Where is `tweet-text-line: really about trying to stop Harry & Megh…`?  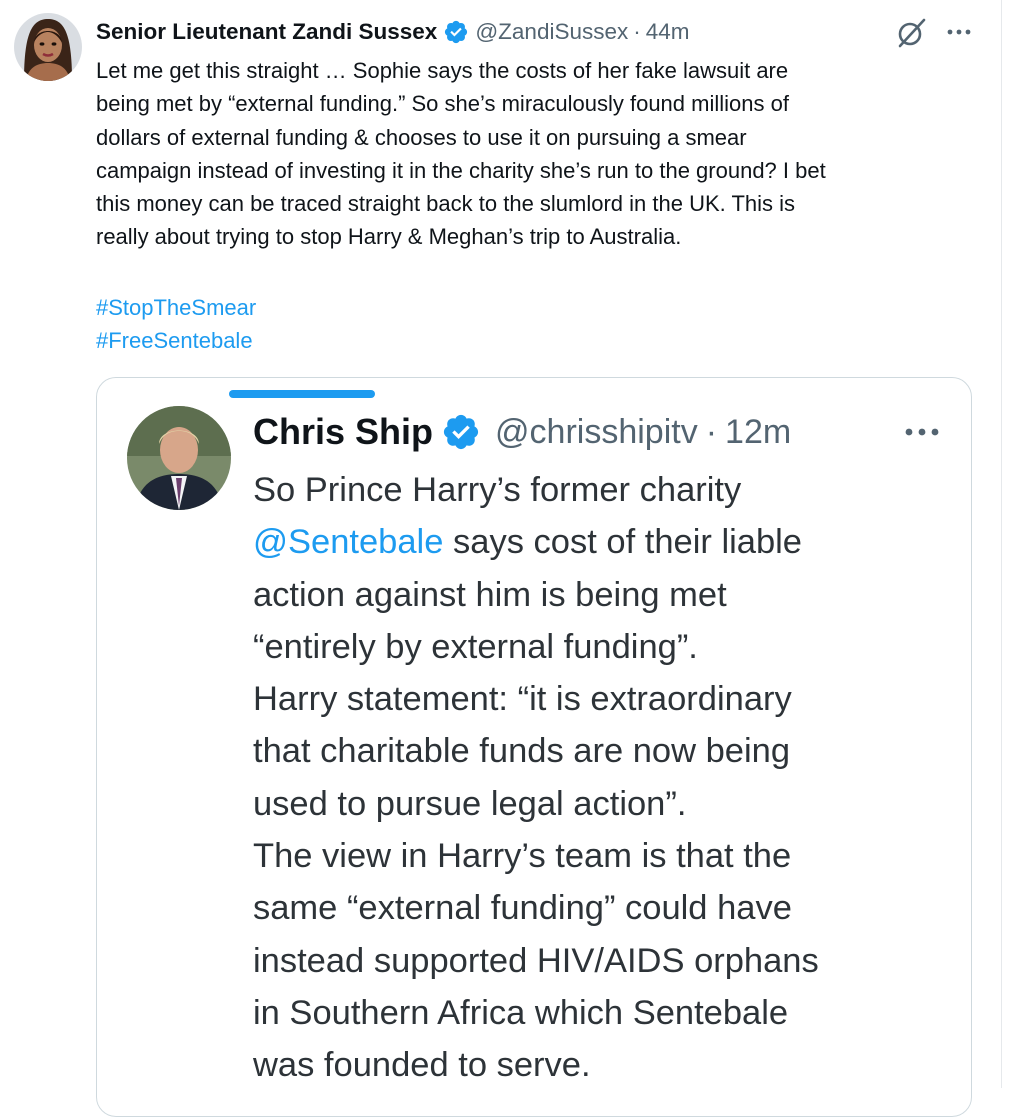
tweet-text-line: really about trying to stop Harry & Megh… is located at coordinates (389, 237).